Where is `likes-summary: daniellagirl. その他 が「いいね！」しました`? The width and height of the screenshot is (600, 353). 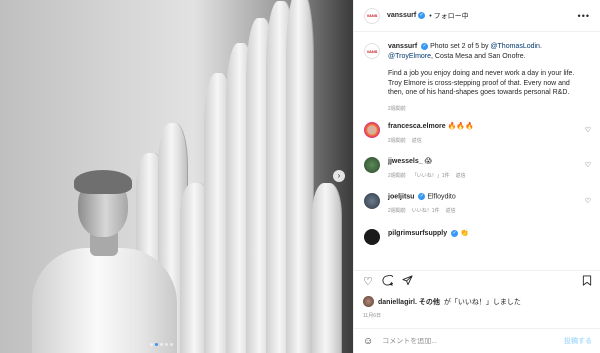
likes-summary: daniellagirl. その他 が「いいね！」しました is located at coordinates (442, 301).